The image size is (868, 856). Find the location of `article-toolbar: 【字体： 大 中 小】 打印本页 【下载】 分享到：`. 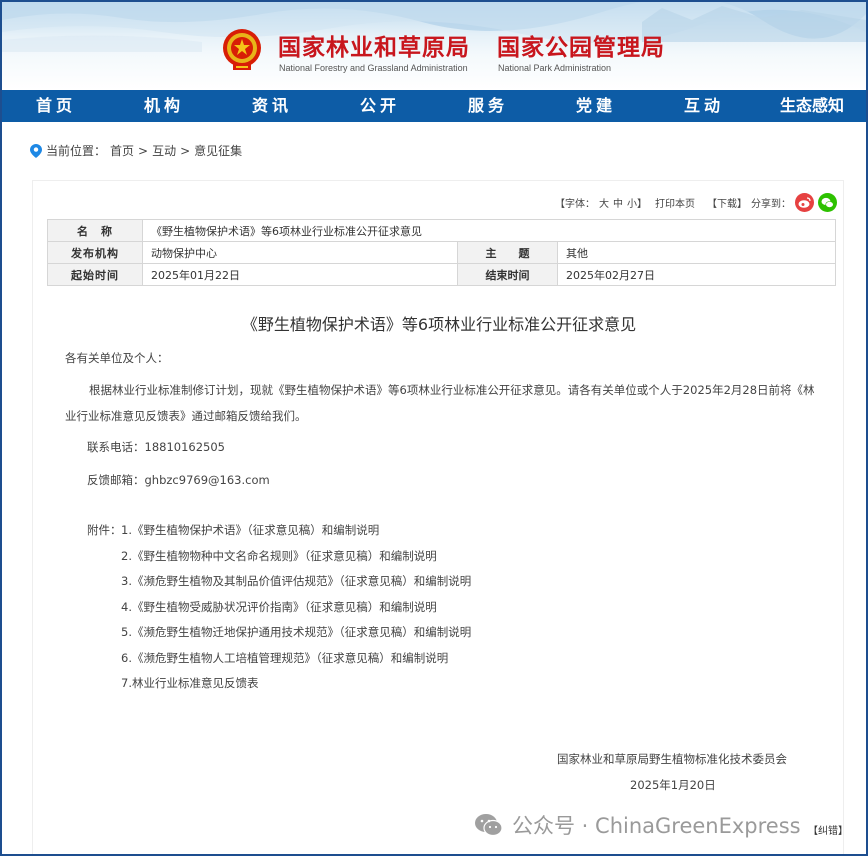

article-toolbar: 【字体： 大 中 小】 打印本页 【下载】 分享到： is located at coordinates (696, 202).